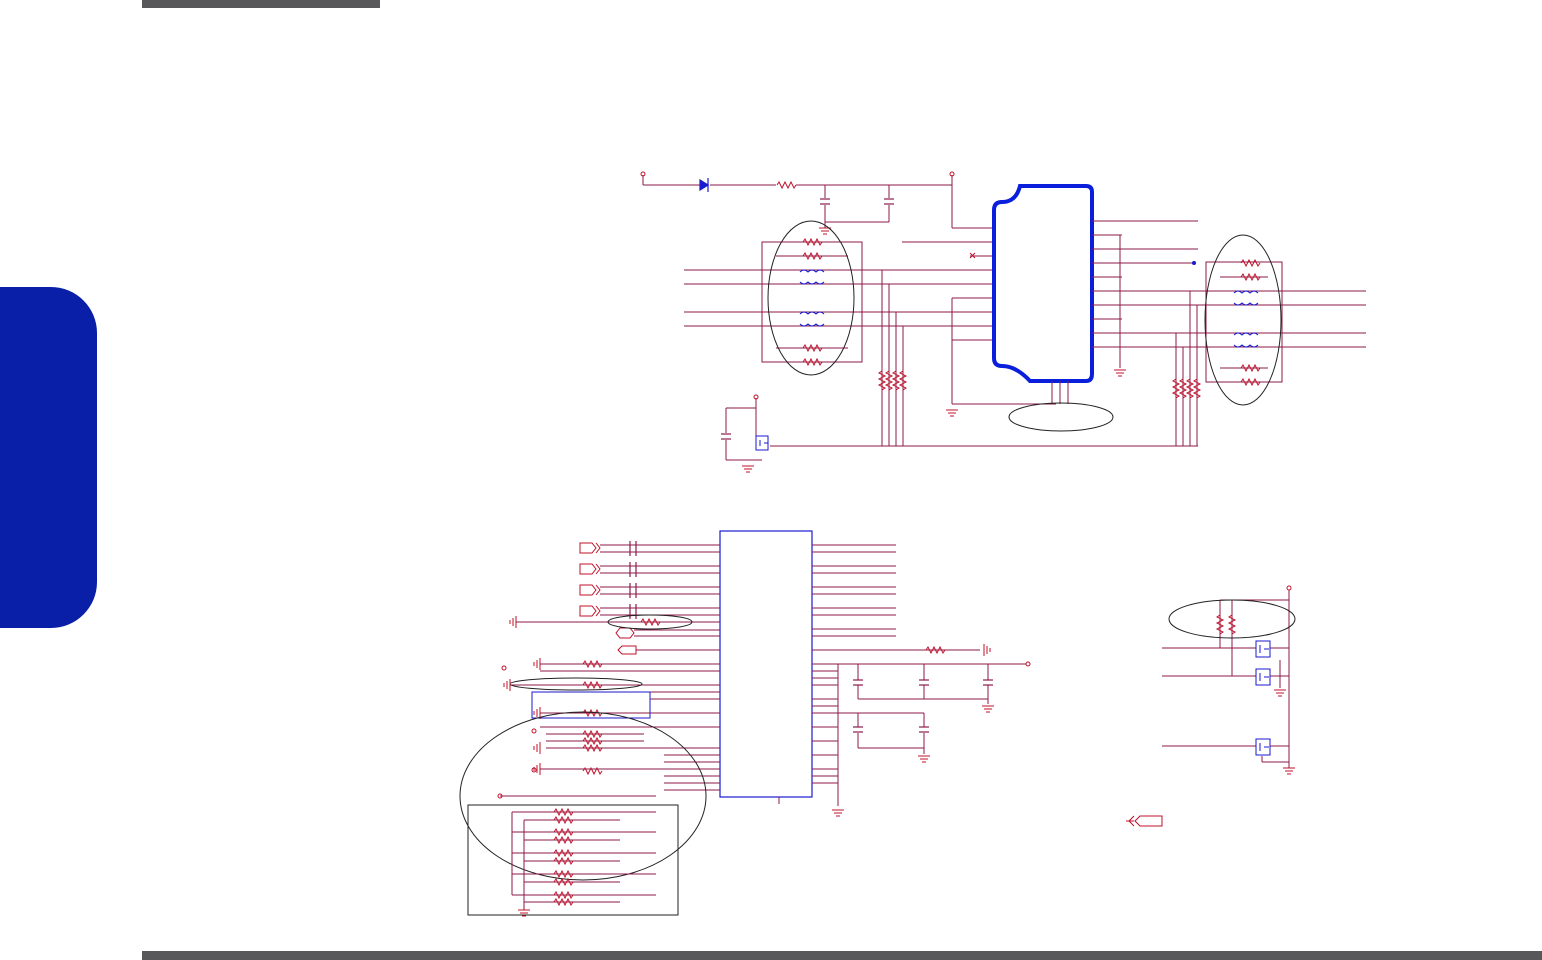 This screenshot has width=1542, height=960. Describe the element at coordinates (870, 323) in the screenshot. I see `left-termination-block` at that location.